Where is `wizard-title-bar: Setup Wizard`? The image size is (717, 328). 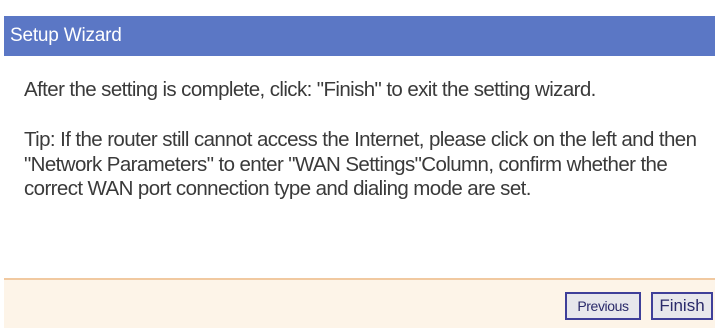
wizard-title-bar: Setup Wizard is located at coordinates (359, 36).